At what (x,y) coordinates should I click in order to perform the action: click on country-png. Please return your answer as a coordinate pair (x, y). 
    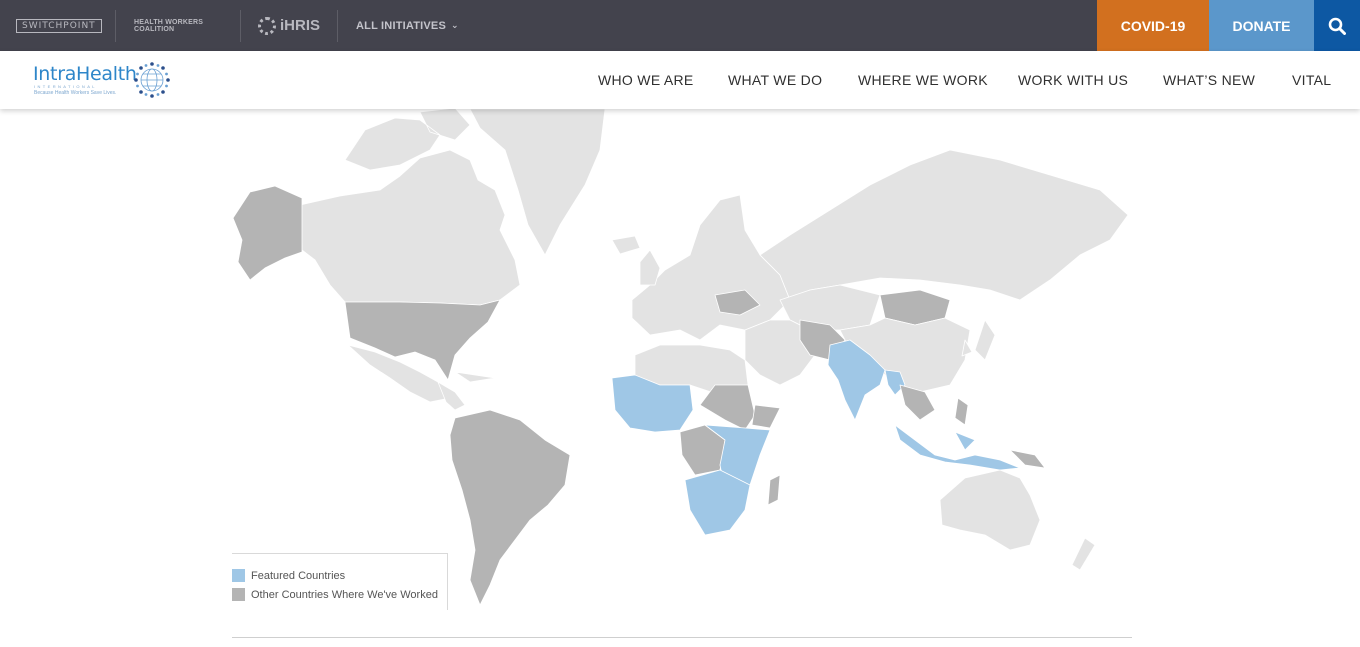
    Looking at the image, I should click on (1027, 459).